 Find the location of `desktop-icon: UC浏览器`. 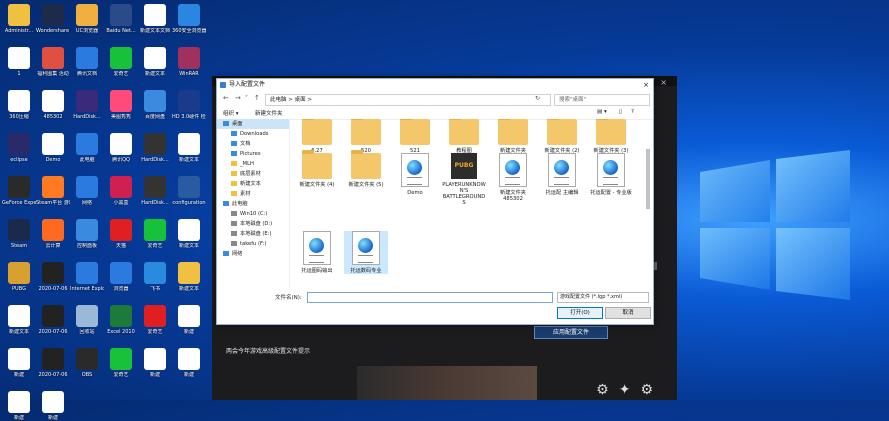

desktop-icon: UC浏览器 is located at coordinates (87, 19).